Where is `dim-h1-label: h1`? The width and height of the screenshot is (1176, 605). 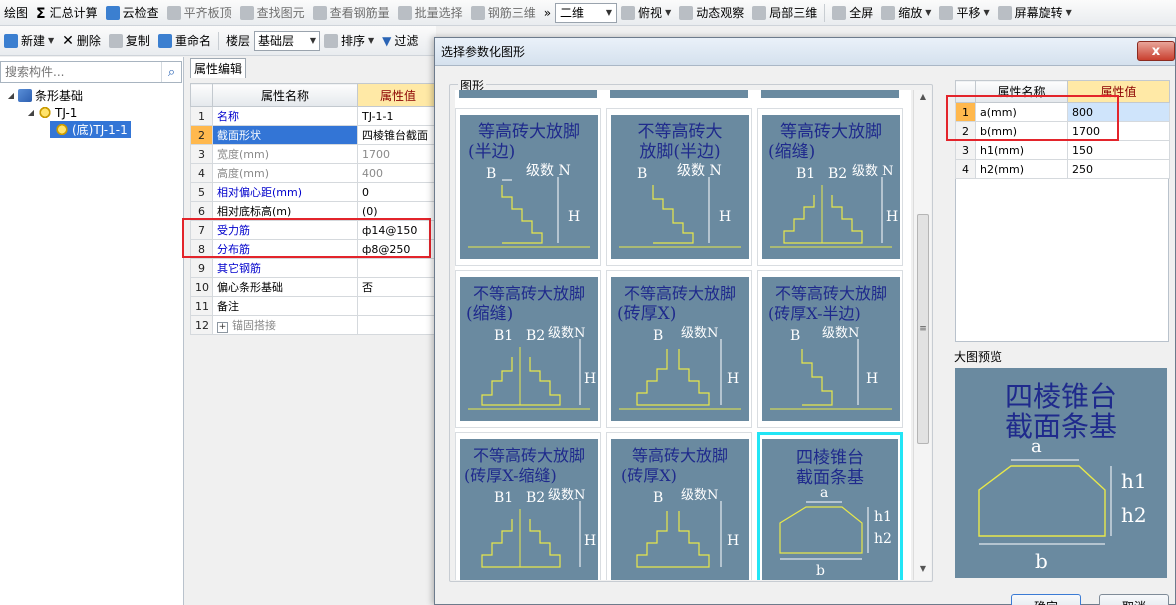
dim-h1-label: h1 is located at coordinates (1134, 481).